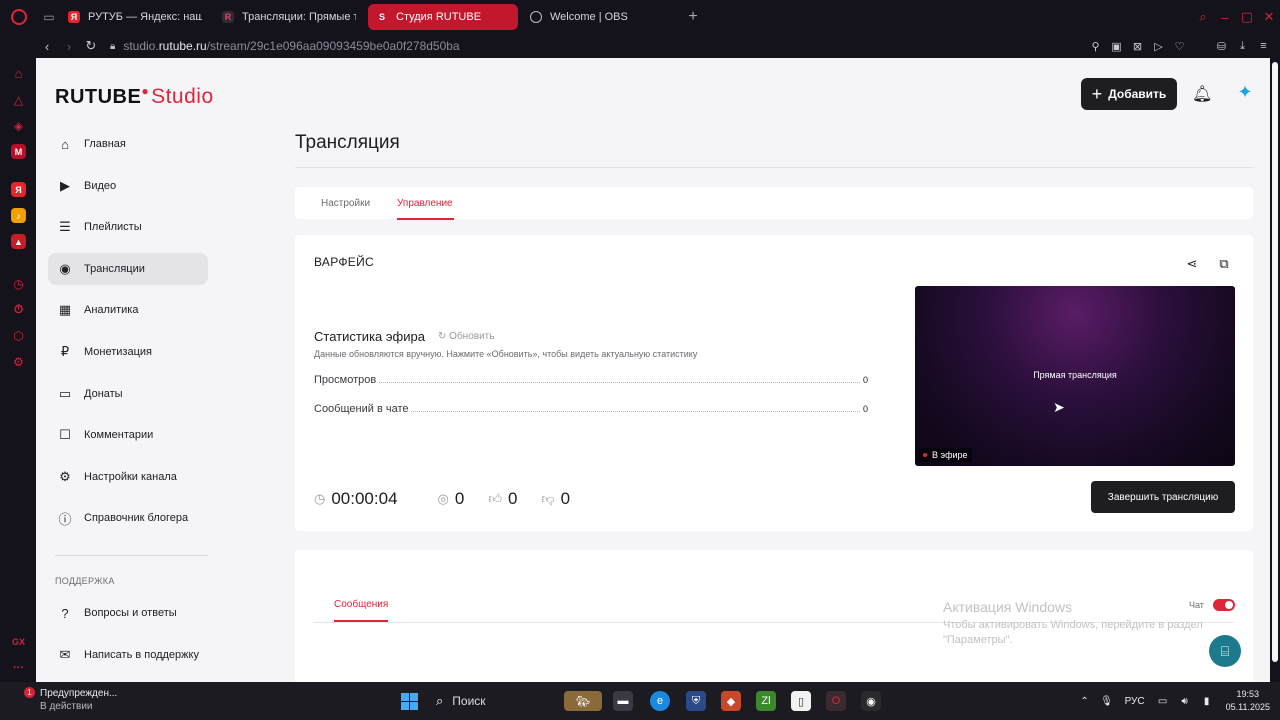 The image size is (1280, 720). What do you see at coordinates (660, 701) in the screenshot?
I see `edge-icon: e` at bounding box center [660, 701].